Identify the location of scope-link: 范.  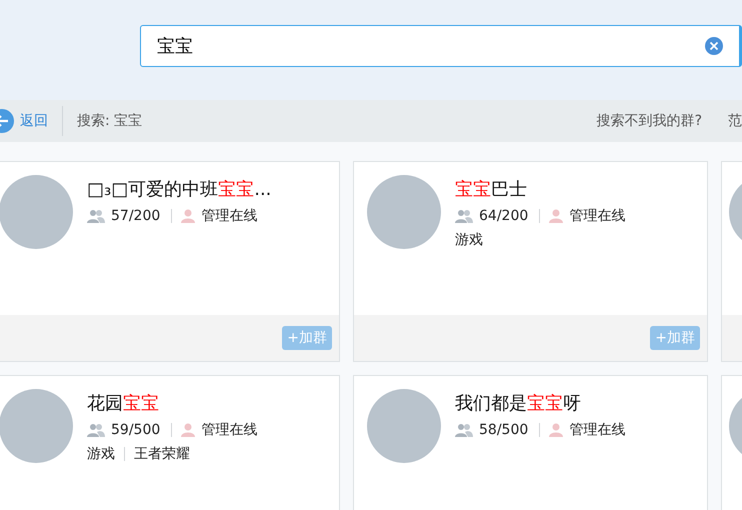
(735, 121).